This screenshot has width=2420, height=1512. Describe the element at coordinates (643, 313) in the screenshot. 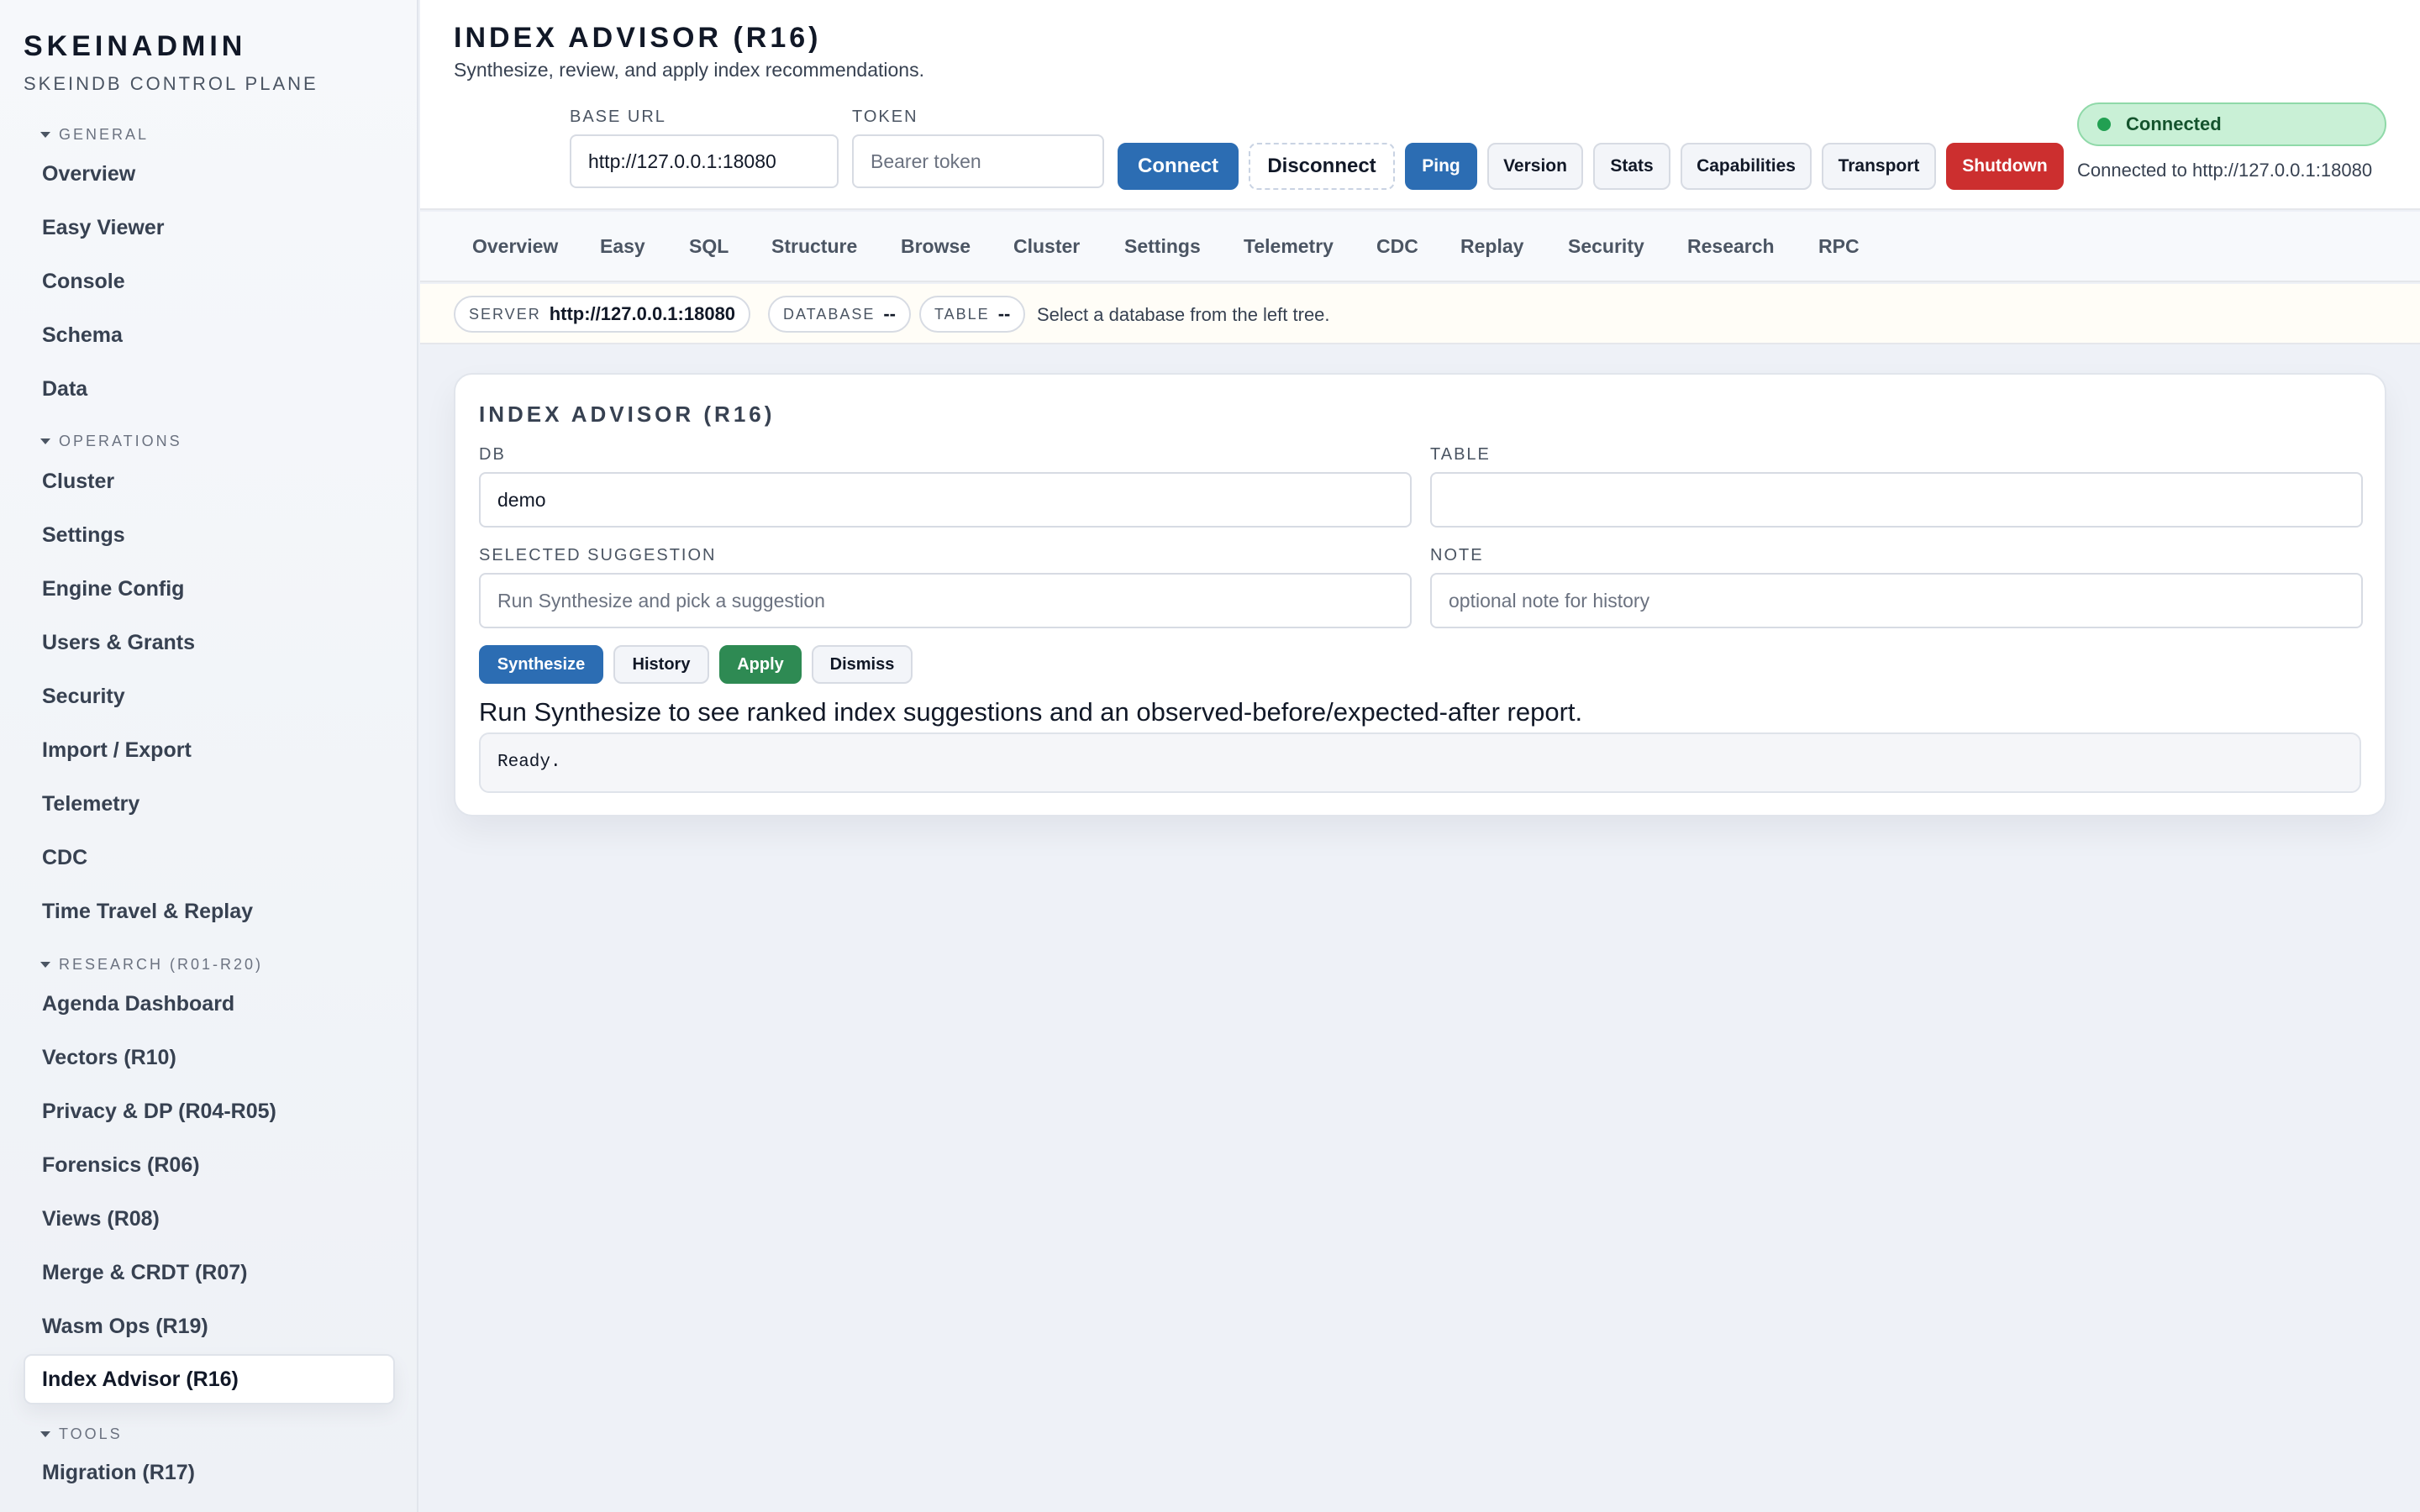

I see `server-chip-value: http://127.0.0.1:18080` at that location.